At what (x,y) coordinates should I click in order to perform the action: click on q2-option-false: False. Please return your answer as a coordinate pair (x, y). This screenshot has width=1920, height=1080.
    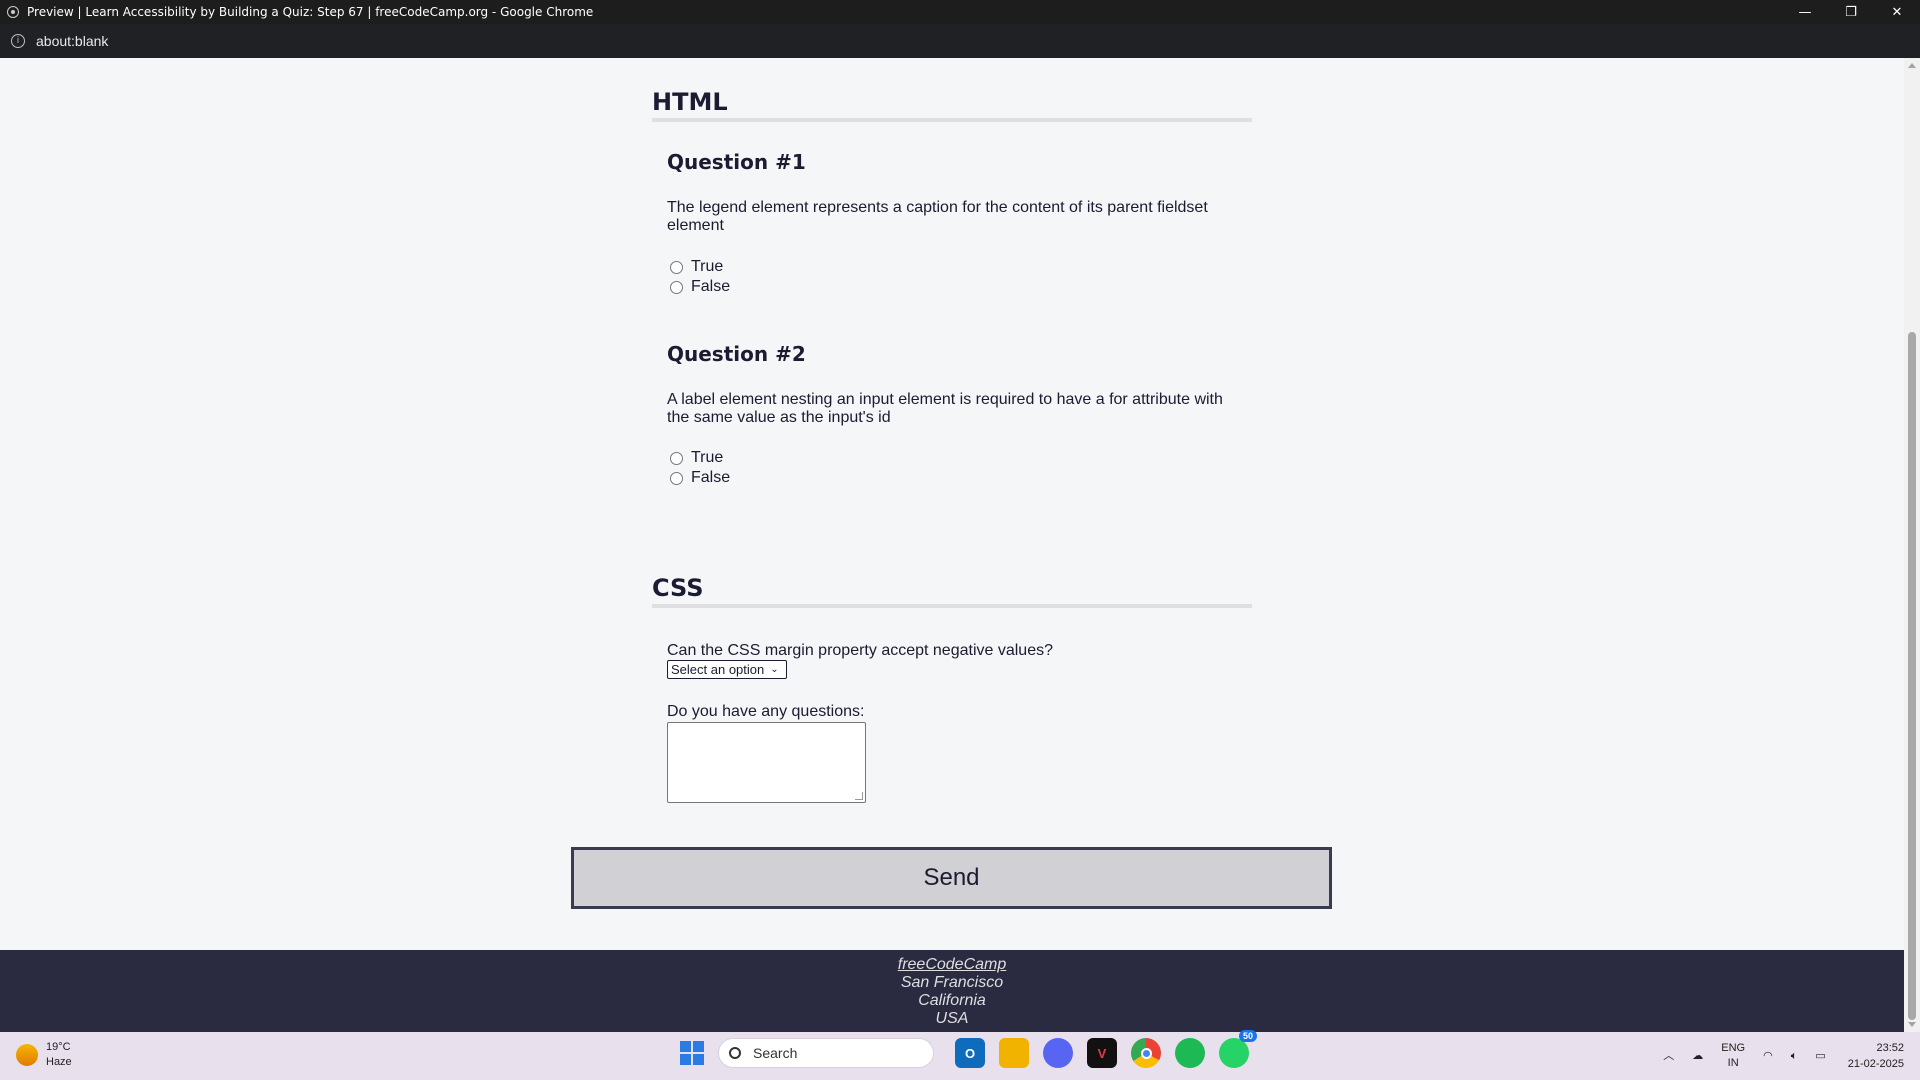
    Looking at the image, I should click on (700, 478).